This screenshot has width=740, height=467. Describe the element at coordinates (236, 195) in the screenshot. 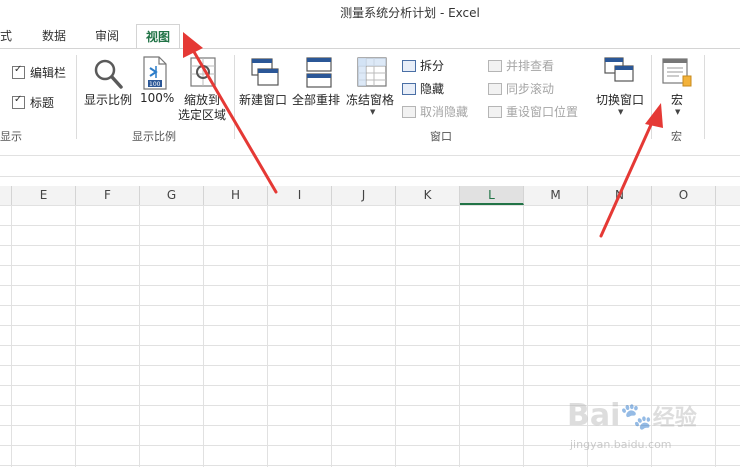

I see `column-header: H` at that location.